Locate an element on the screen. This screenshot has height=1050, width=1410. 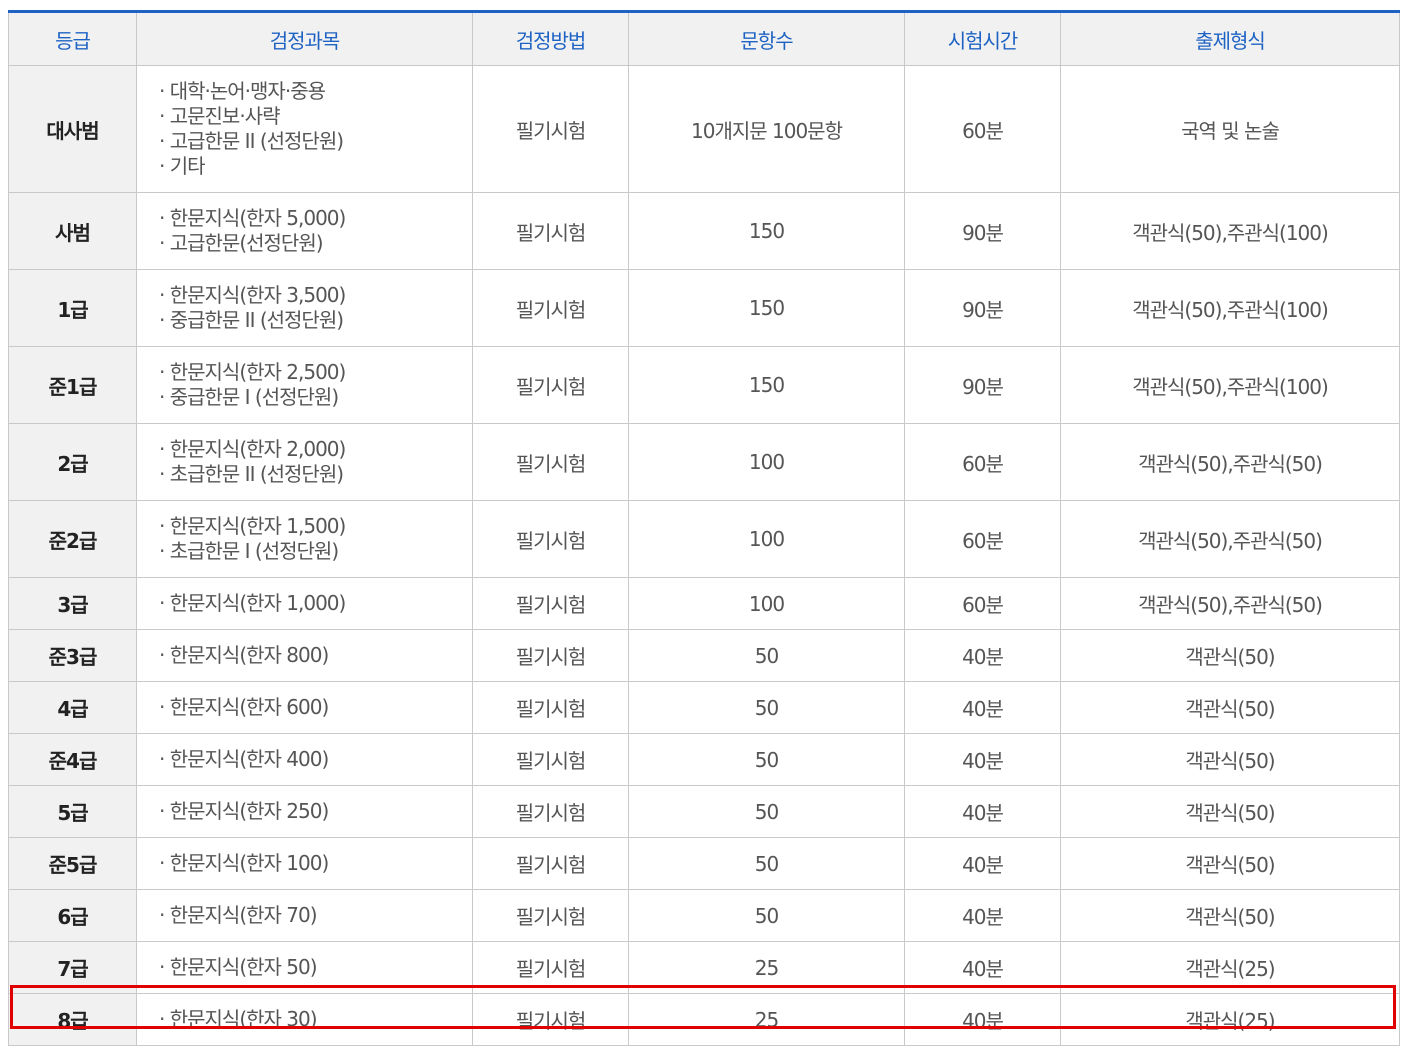
table-row: 준4급 한문지식(한자 400)필기시험5040분객관식(50) is located at coordinates (704, 759).